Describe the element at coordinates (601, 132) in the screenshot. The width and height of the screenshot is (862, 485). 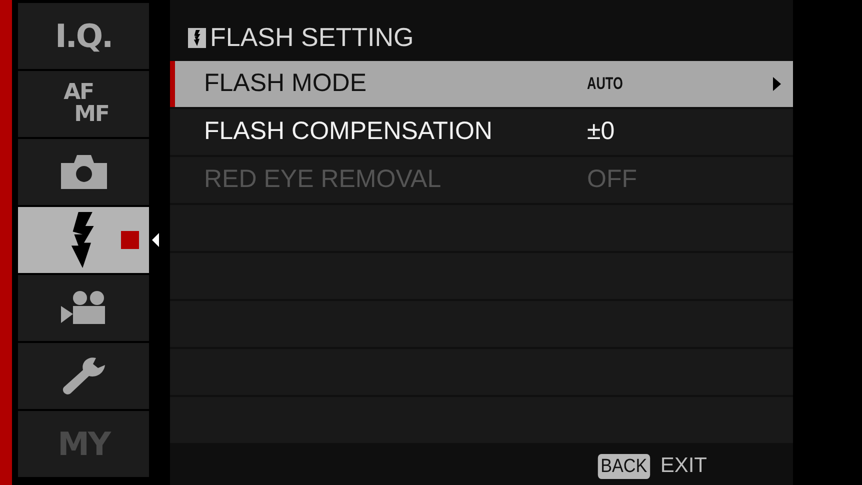
I see `row-value: ±0` at that location.